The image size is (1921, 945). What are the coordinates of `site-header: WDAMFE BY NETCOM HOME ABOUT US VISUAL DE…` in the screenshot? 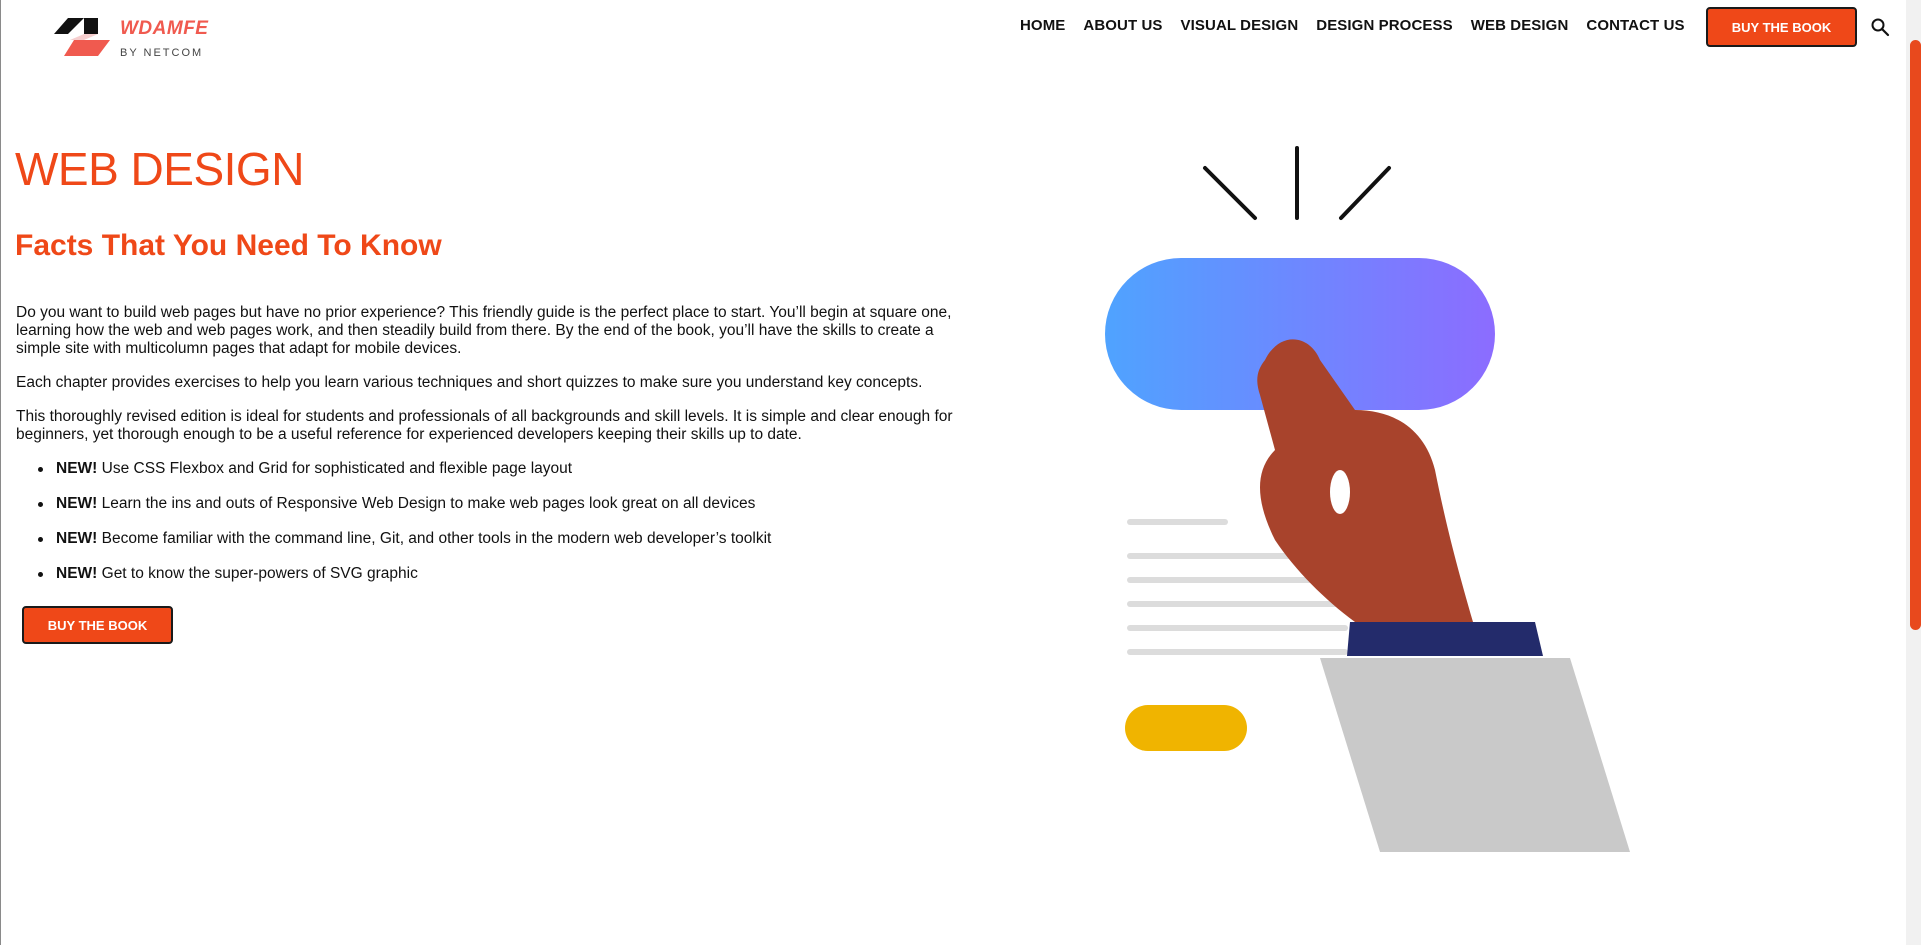 It's located at (950, 30).